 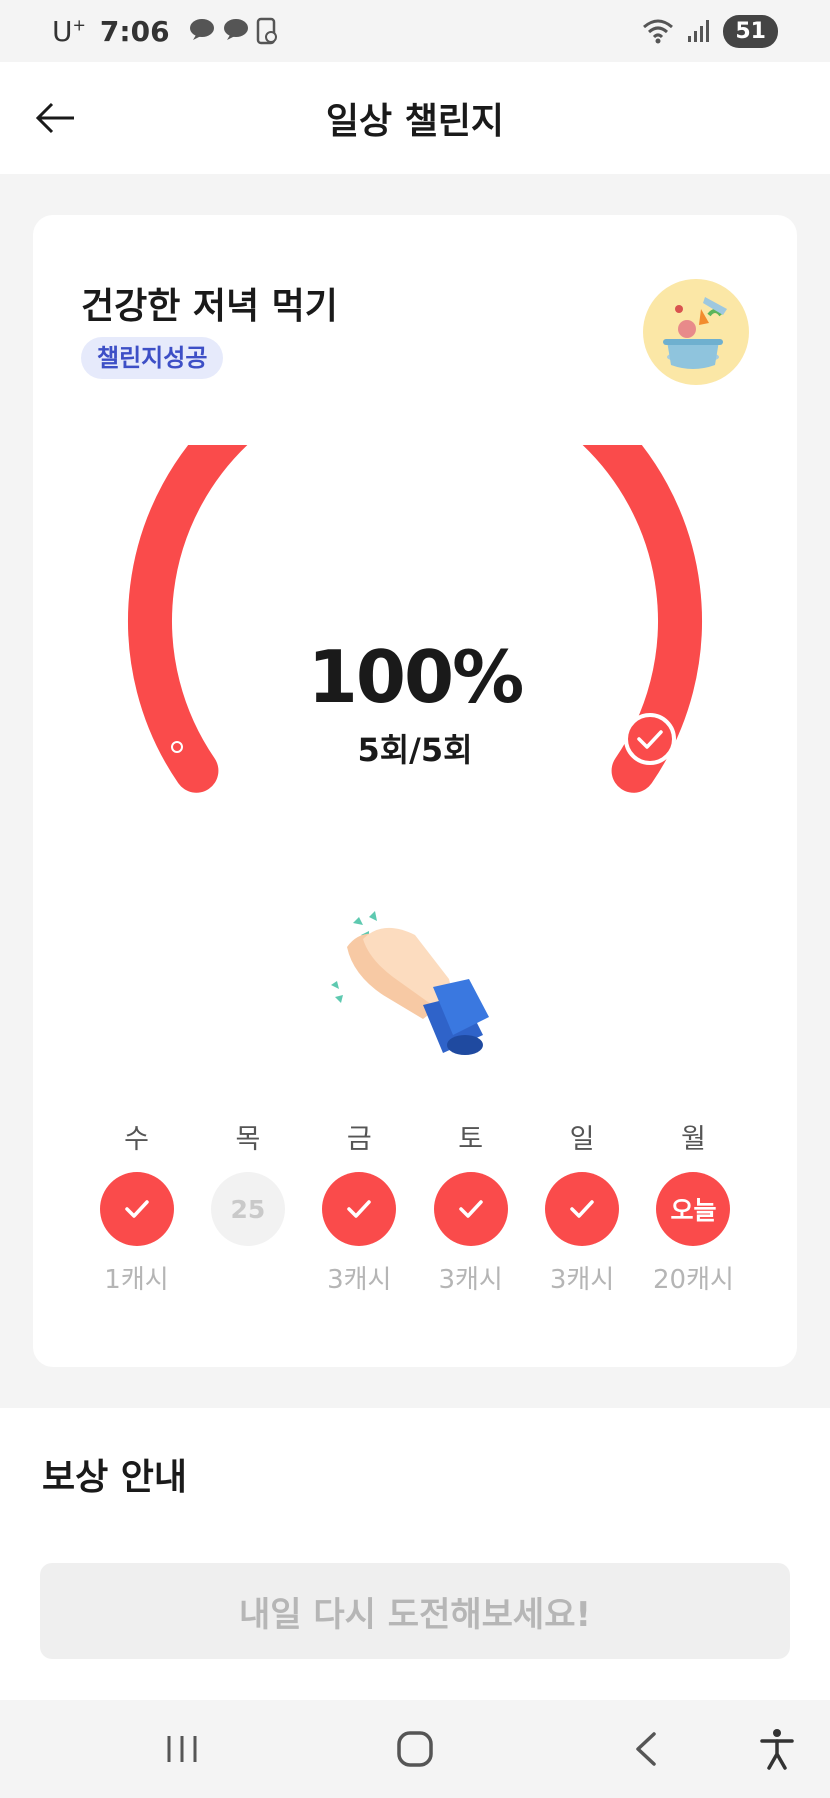 What do you see at coordinates (699, 31) in the screenshot?
I see `signal-icon` at bounding box center [699, 31].